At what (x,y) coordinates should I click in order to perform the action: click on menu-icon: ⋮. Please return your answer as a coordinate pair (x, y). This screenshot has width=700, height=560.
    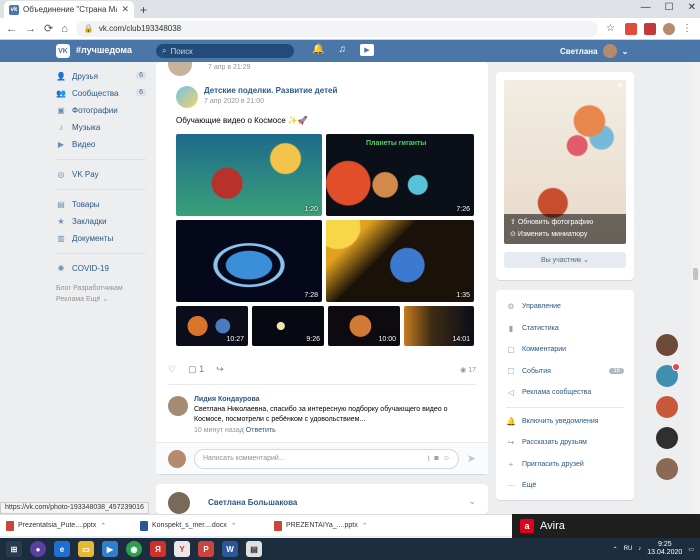
    Looking at the image, I should click on (688, 29).